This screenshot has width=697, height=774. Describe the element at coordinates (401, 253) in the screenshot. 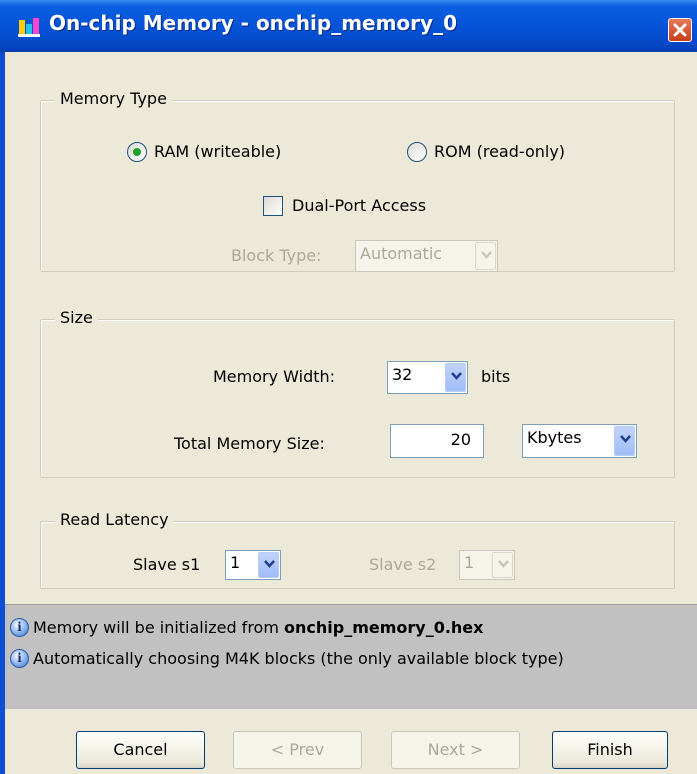

I see `block-type-value: Automatic` at that location.